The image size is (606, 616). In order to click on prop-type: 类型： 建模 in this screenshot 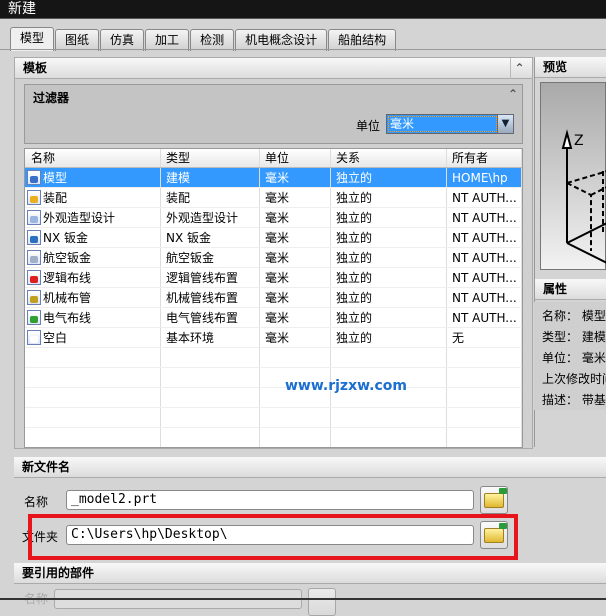, I will do `click(574, 337)`.